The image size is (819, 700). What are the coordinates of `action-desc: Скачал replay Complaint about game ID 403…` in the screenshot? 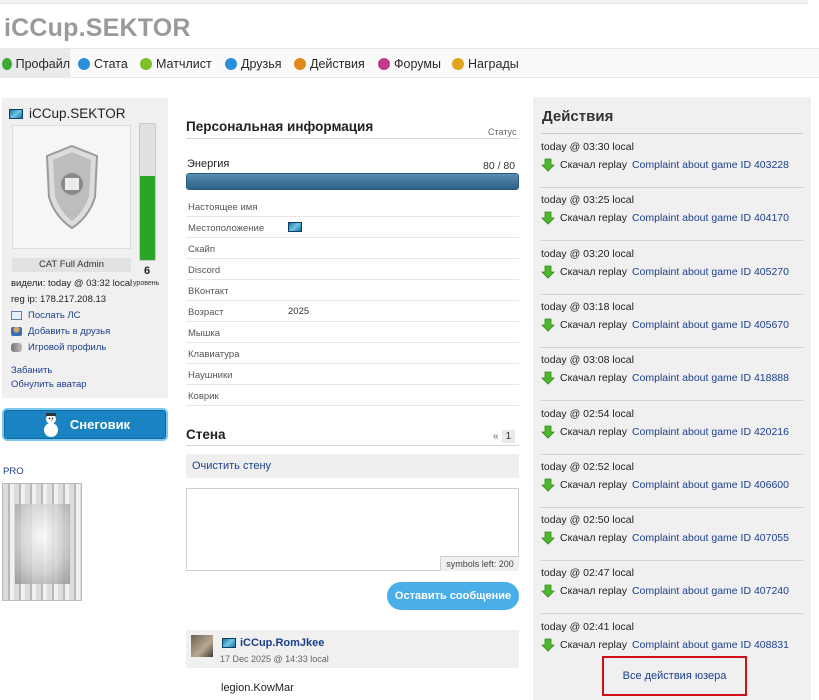 It's located at (665, 165).